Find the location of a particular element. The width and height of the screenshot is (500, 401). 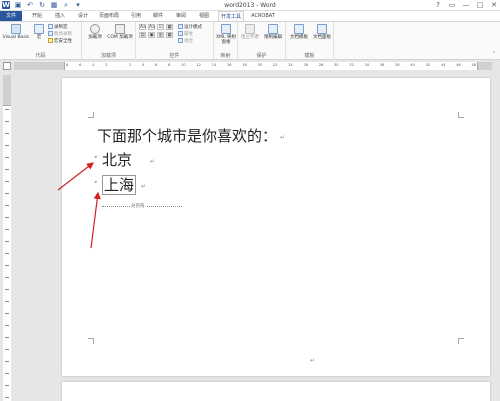

combo-box-control: ▤ is located at coordinates (142, 35).